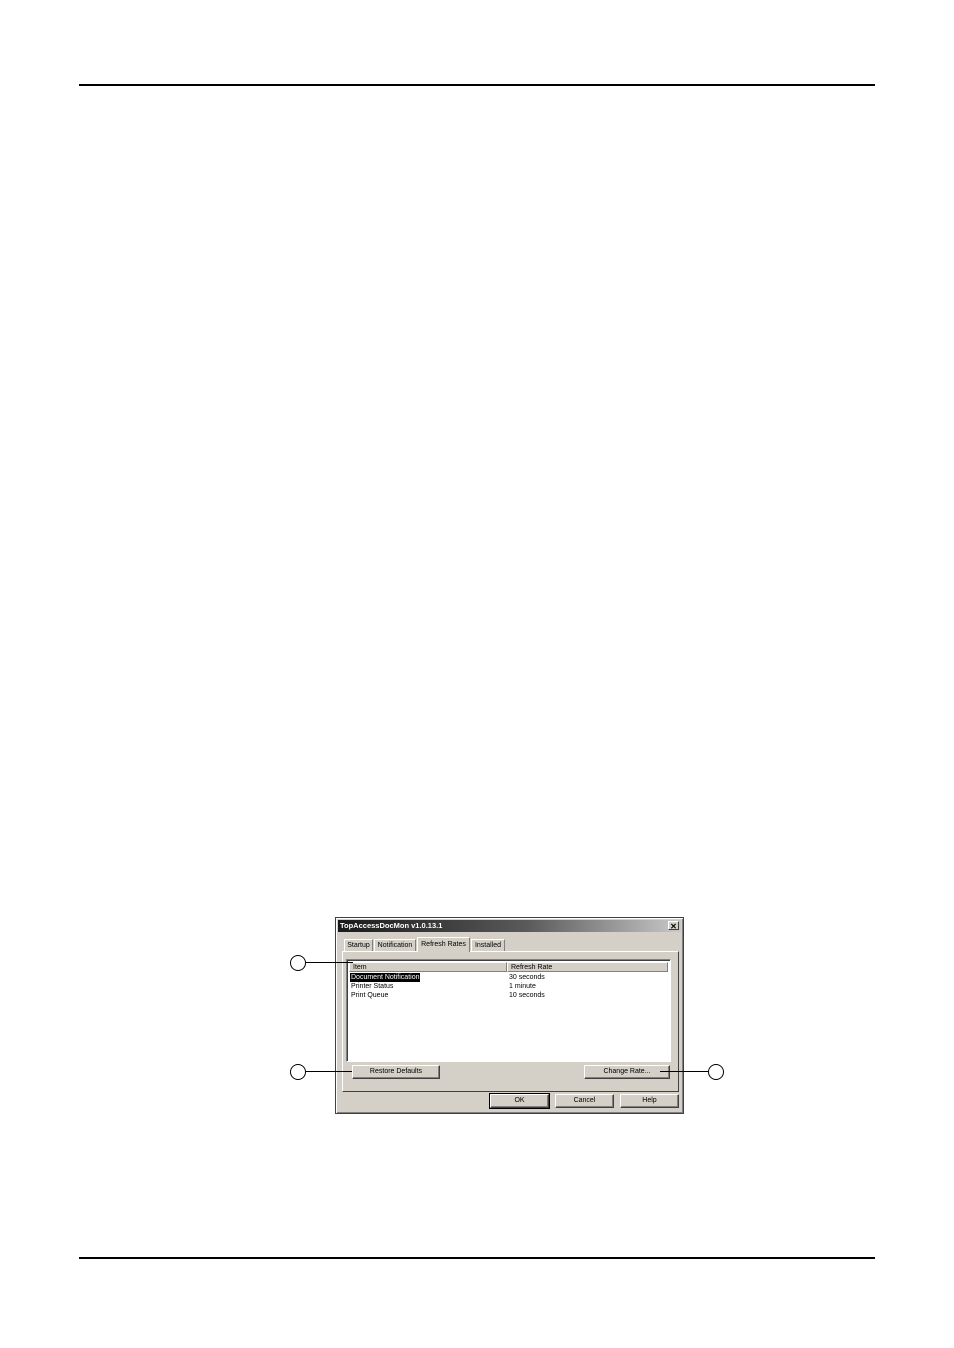 The width and height of the screenshot is (954, 1348). I want to click on cancel-button: Cancel, so click(584, 1101).